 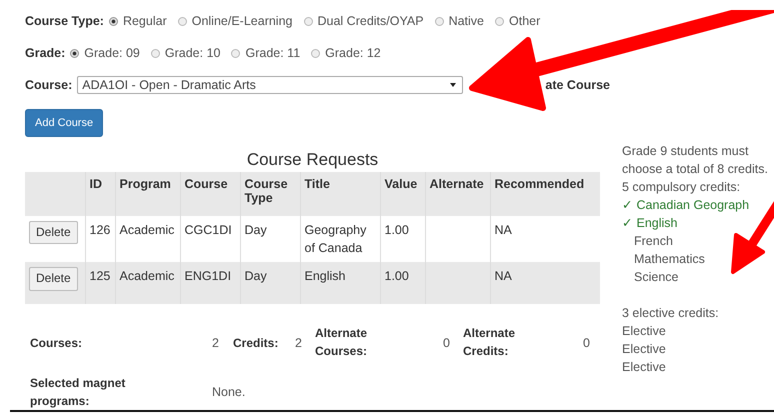 I want to click on radio-option: Grade: 12, so click(x=346, y=53).